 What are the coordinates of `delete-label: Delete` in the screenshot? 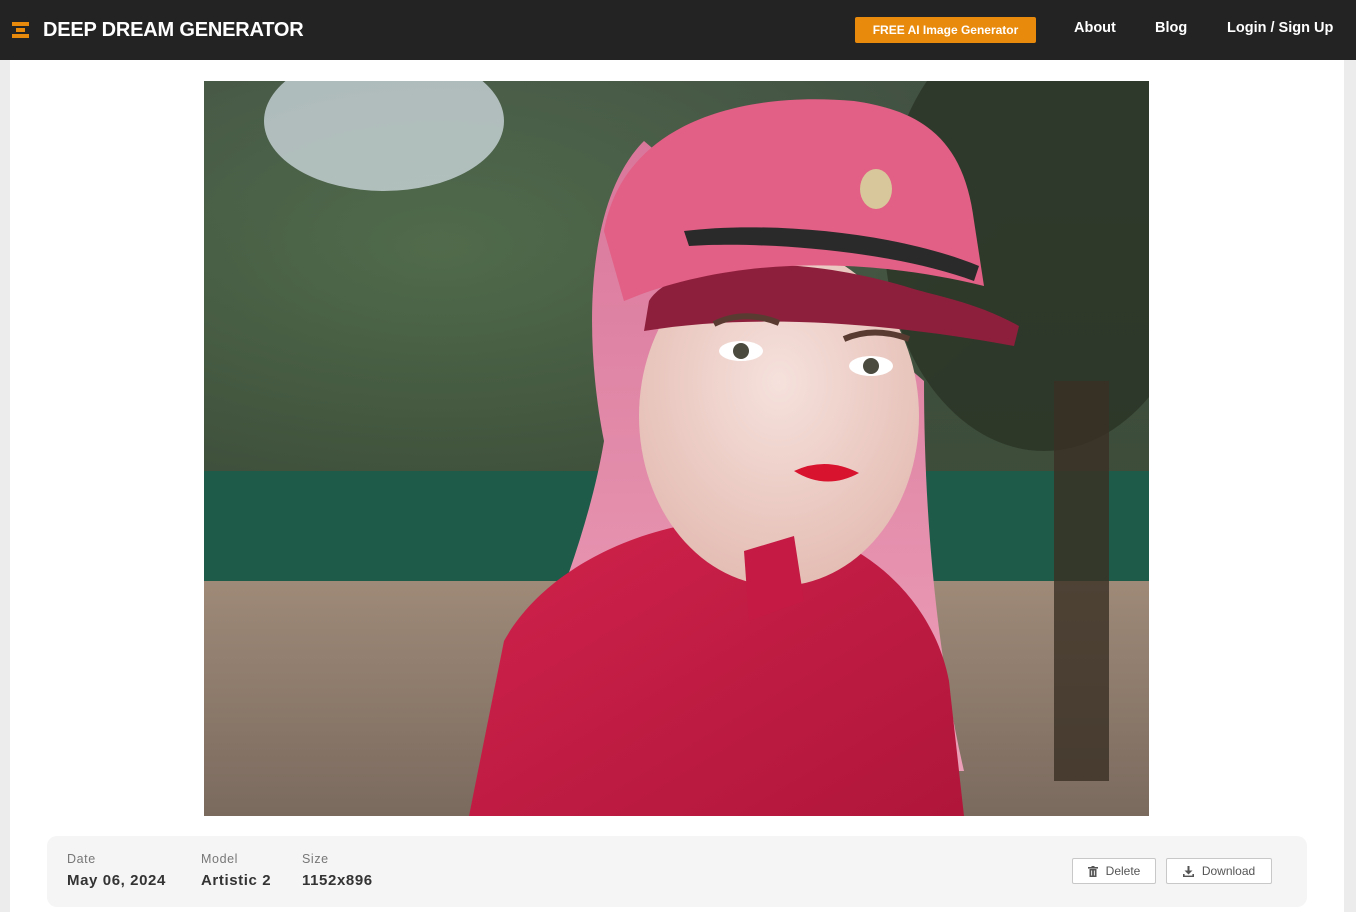 It's located at (1123, 871).